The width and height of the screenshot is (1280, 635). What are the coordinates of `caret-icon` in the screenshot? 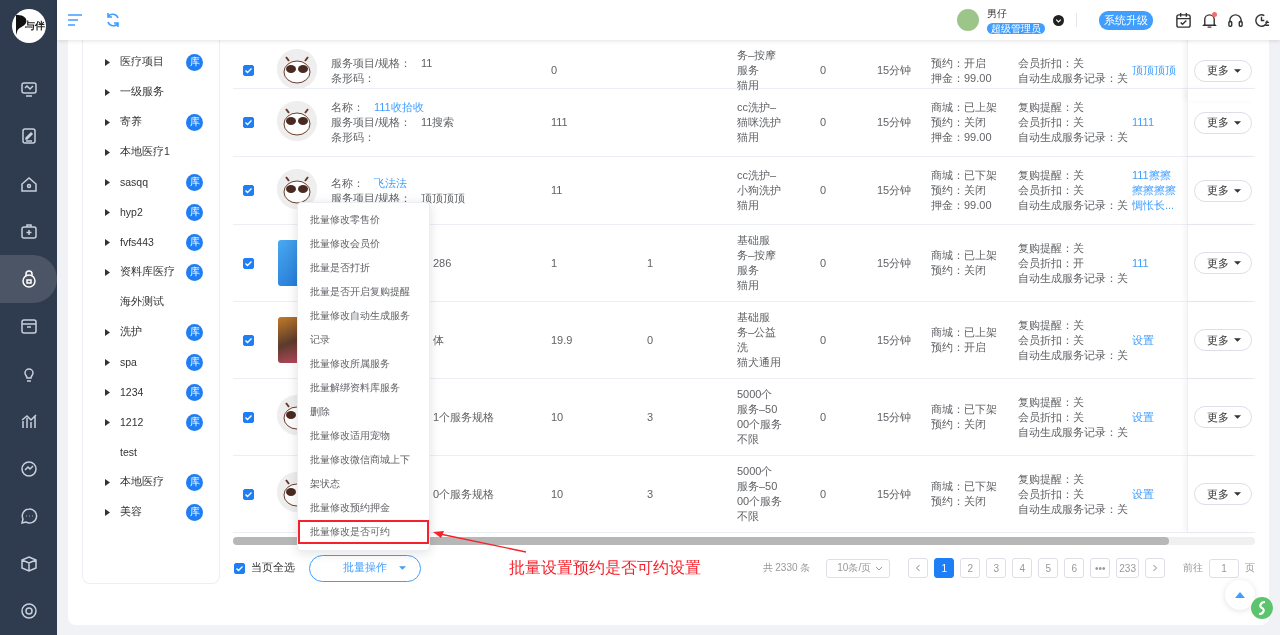 It's located at (402, 568).